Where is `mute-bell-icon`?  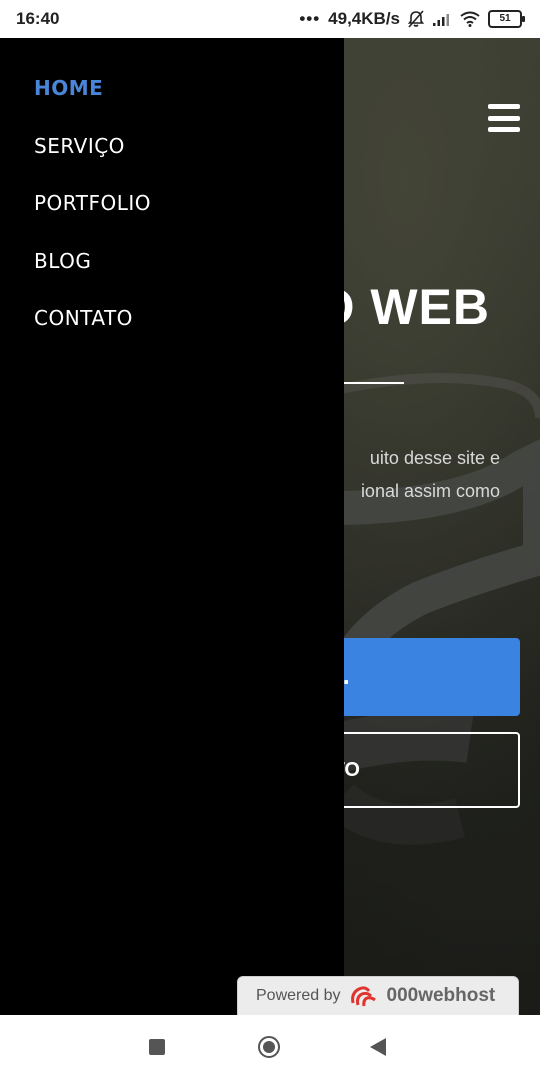 mute-bell-icon is located at coordinates (416, 19).